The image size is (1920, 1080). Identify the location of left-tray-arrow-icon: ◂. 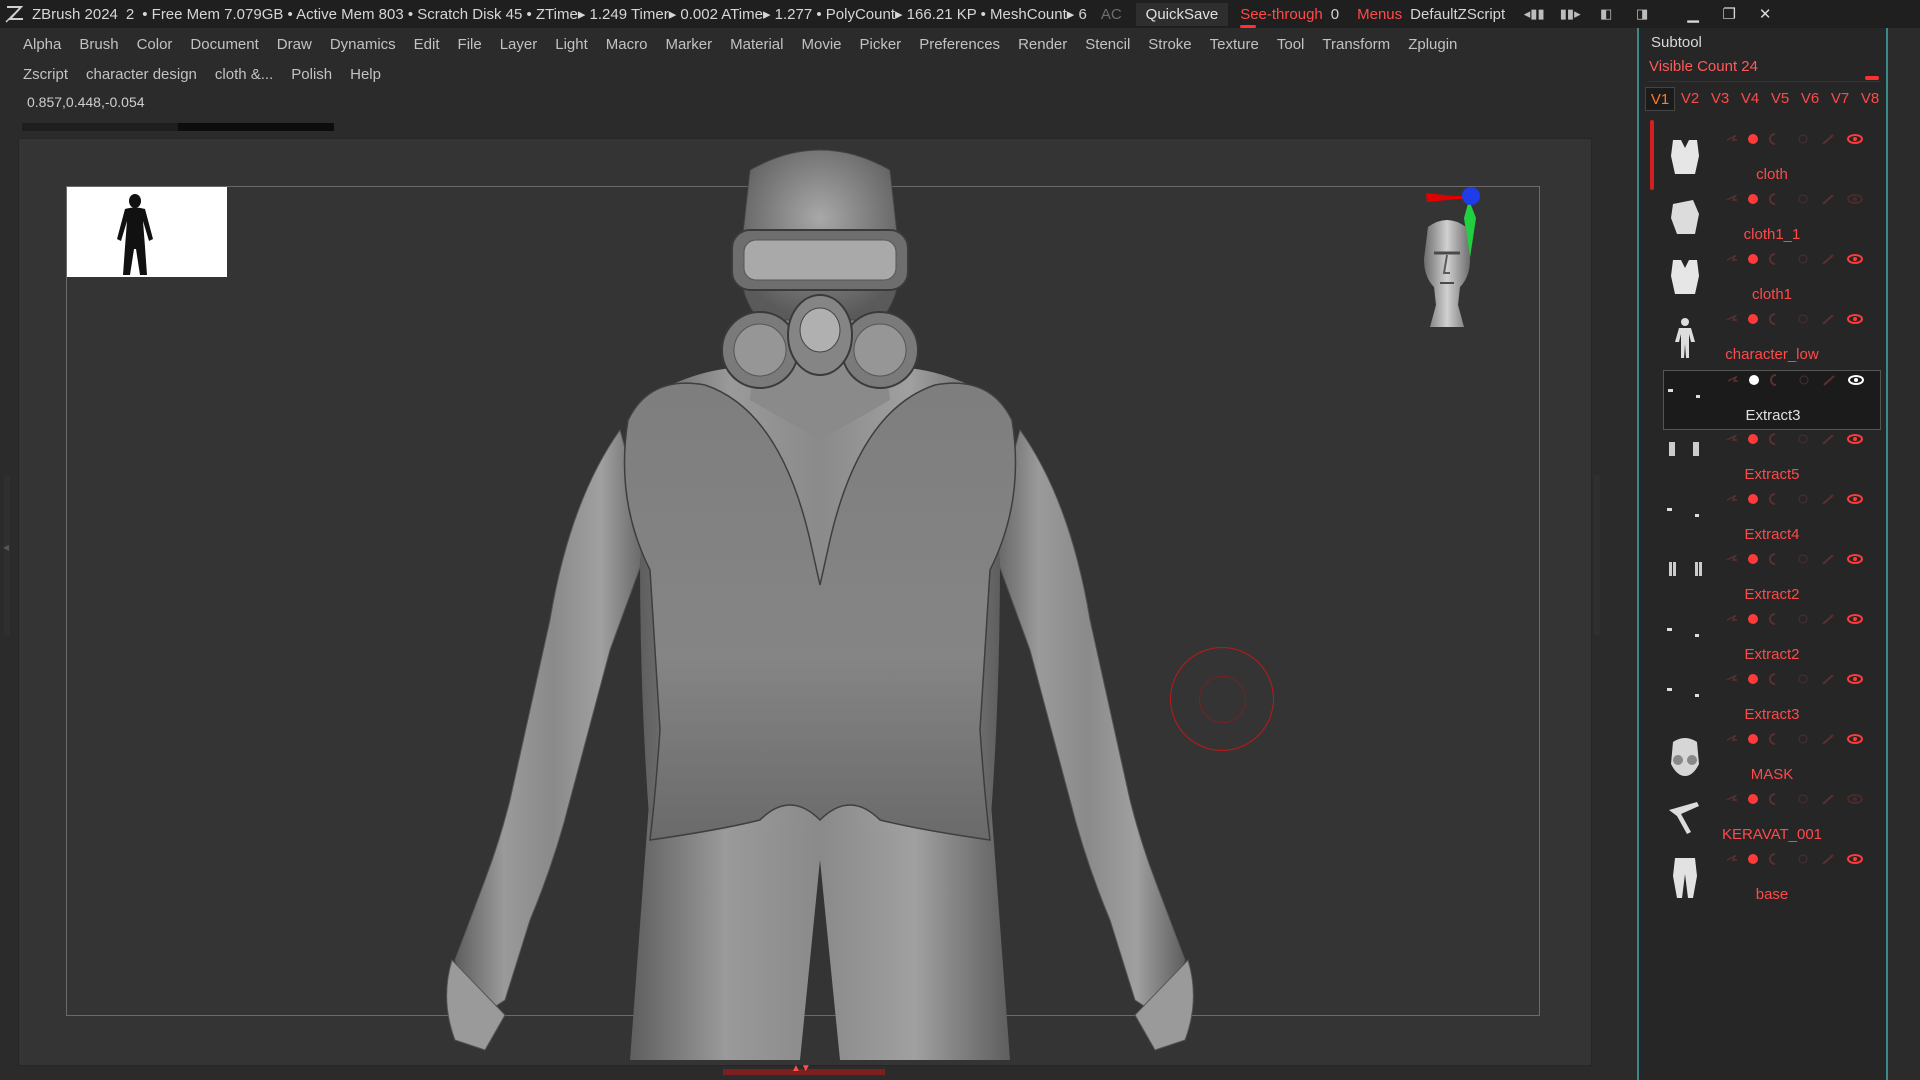
(6, 547).